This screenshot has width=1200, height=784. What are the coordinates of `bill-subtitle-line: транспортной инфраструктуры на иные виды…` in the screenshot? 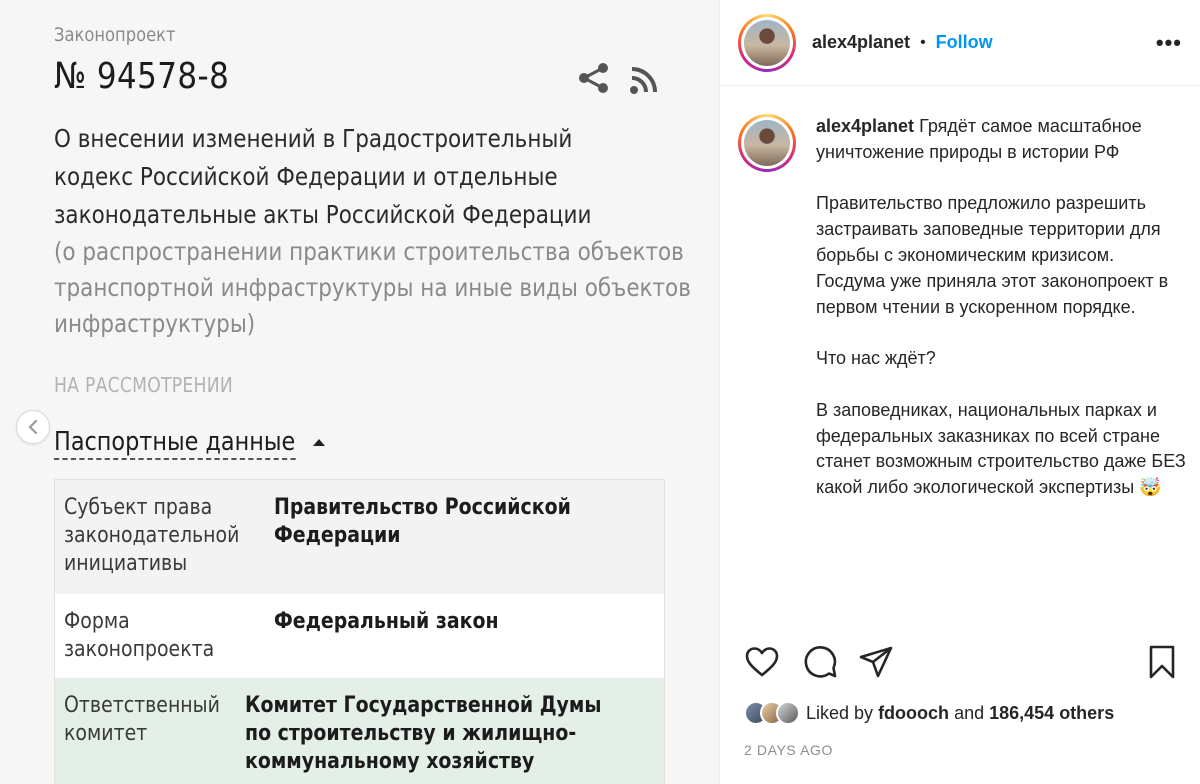 It's located at (372, 287).